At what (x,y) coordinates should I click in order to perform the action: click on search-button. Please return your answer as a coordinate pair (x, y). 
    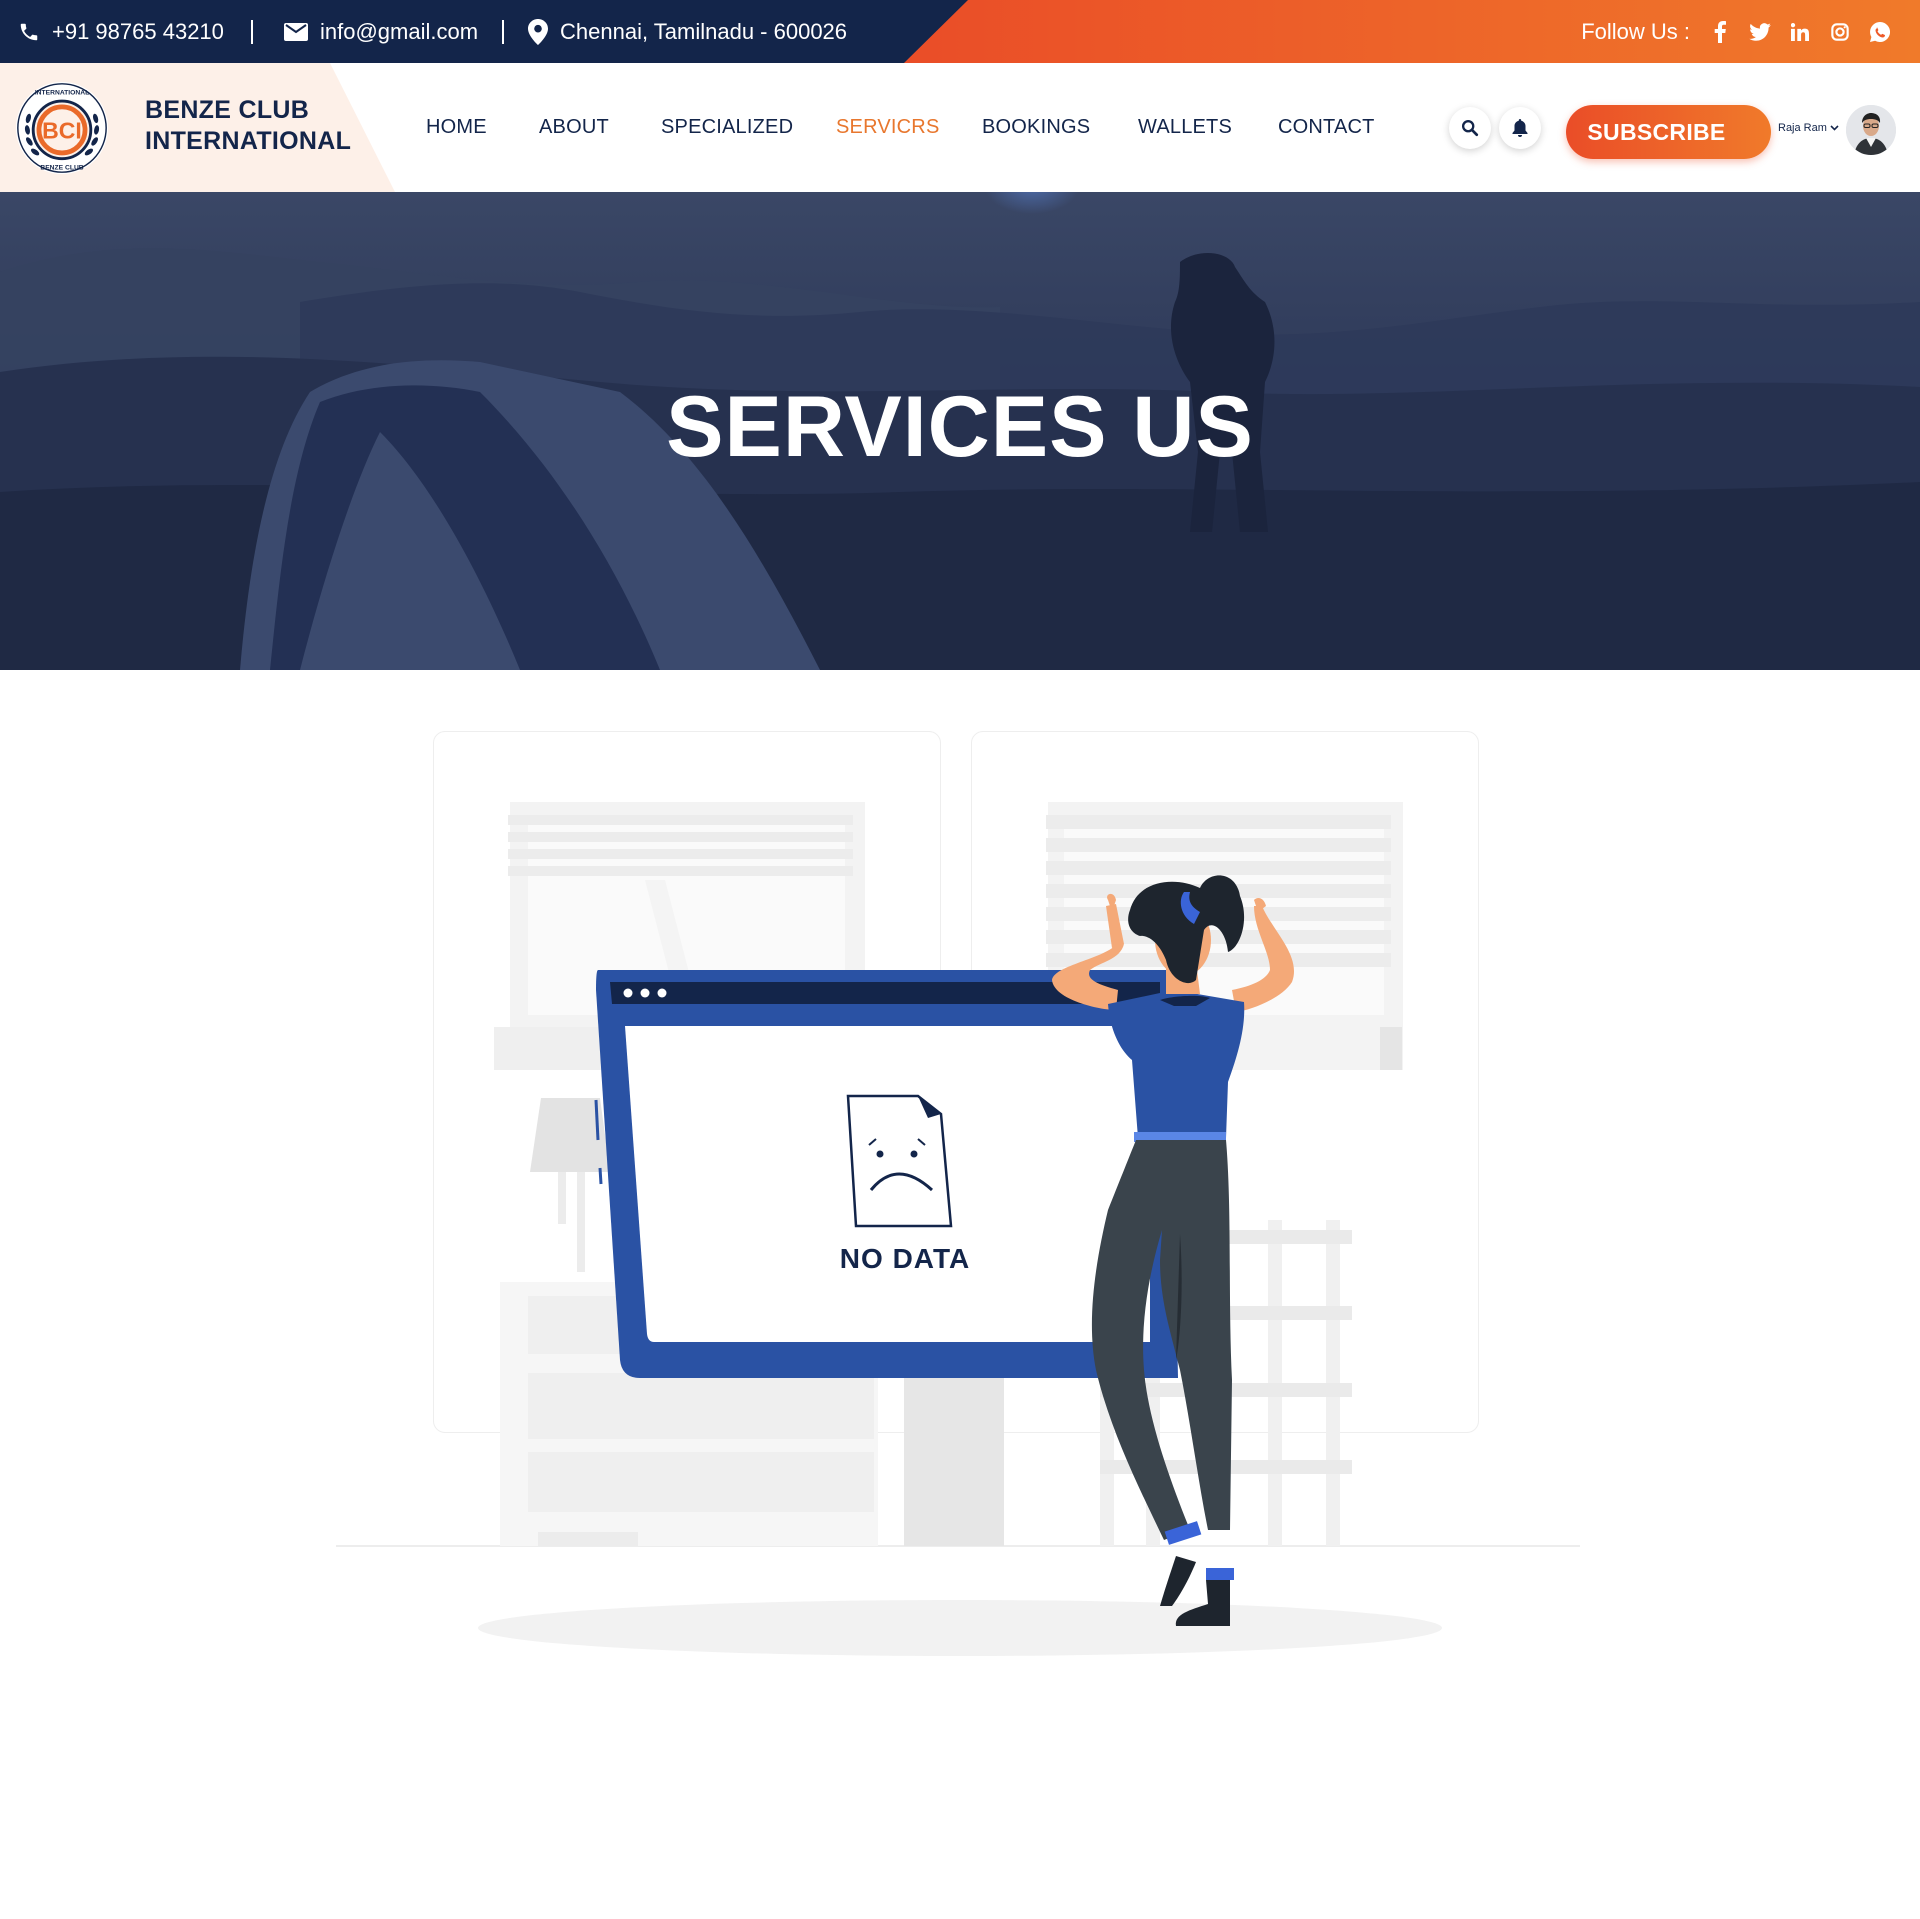
    Looking at the image, I should click on (1470, 128).